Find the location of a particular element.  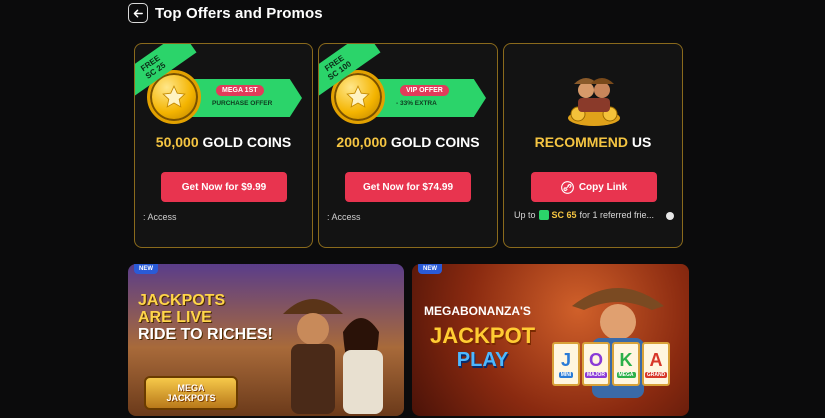

mega-jackpots-logo: MEGA JACKPOTS is located at coordinates (191, 393).